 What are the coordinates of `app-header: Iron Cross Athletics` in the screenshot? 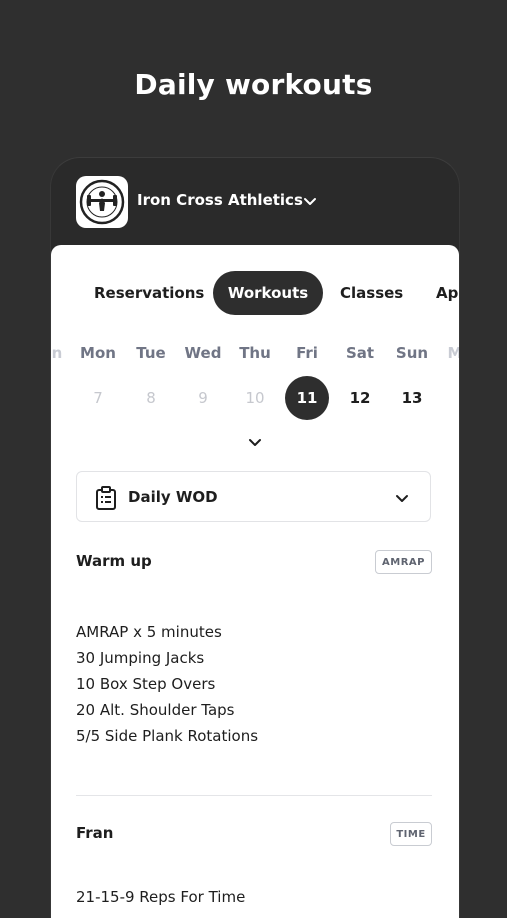 It's located at (255, 202).